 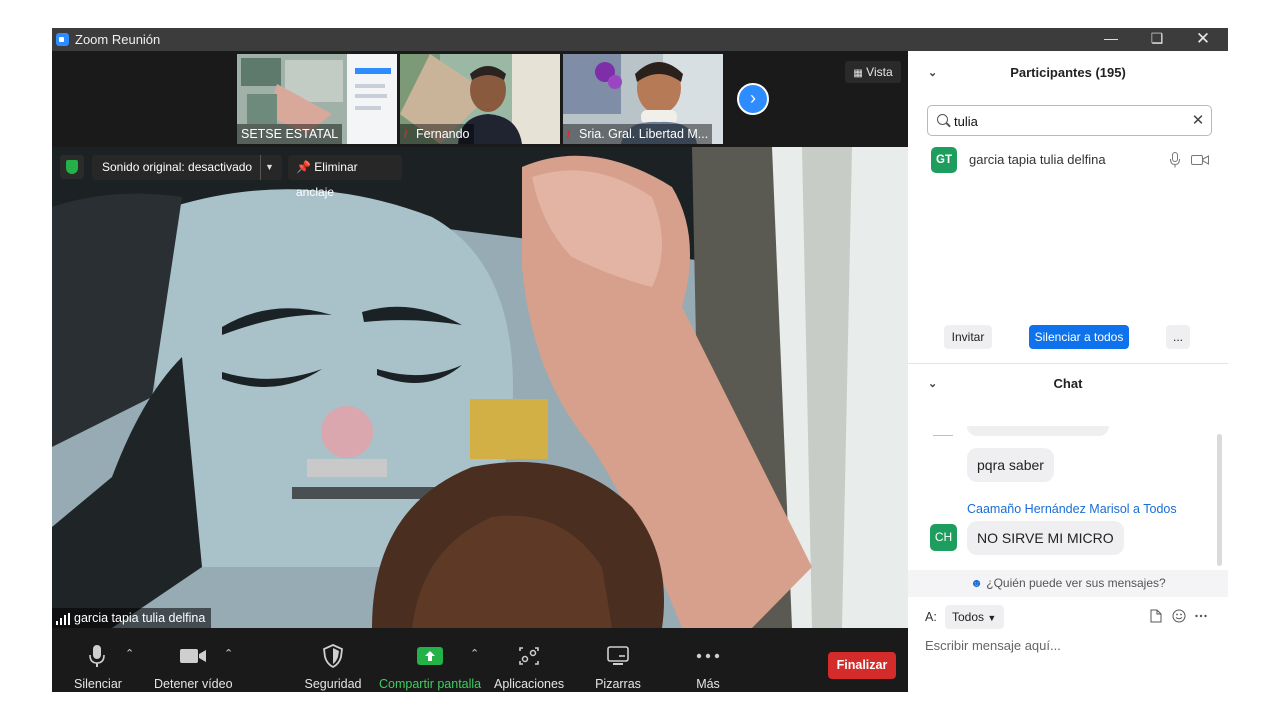 What do you see at coordinates (290, 134) in the screenshot?
I see `thumbnail-label: SETSE ESTATAL` at bounding box center [290, 134].